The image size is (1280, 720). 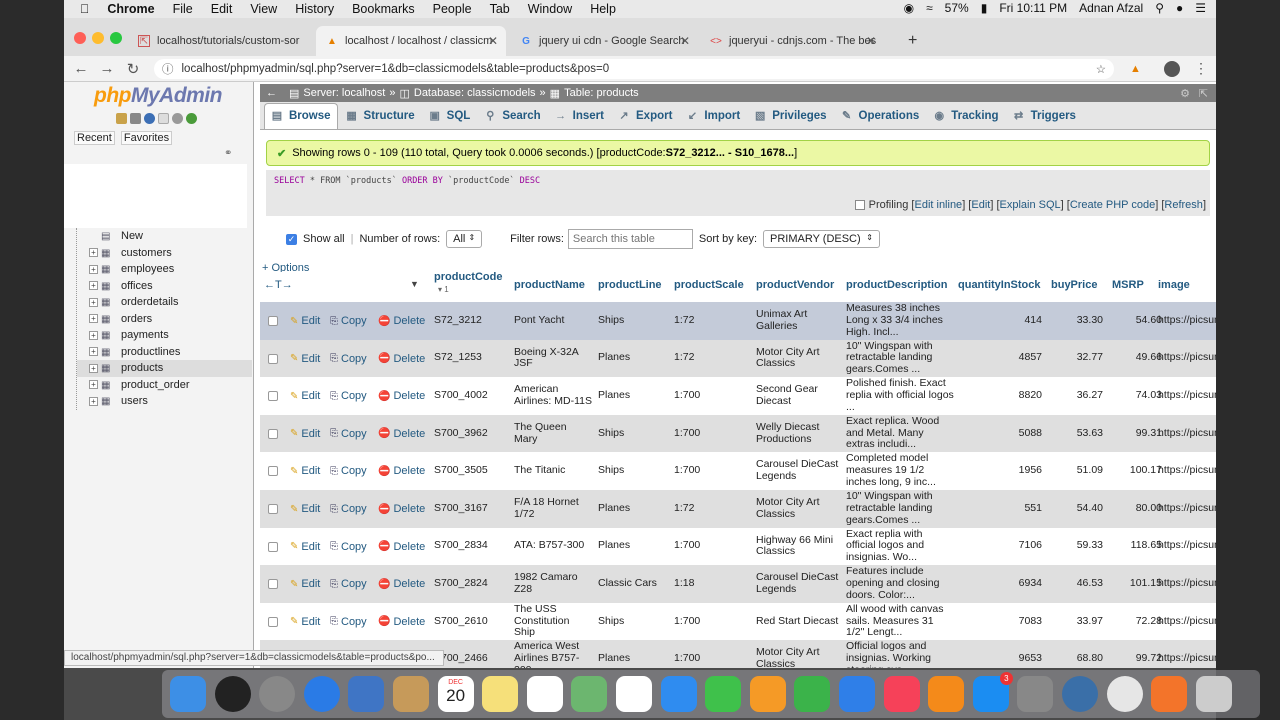 What do you see at coordinates (1183, 205) in the screenshot?
I see `refresh-link: Refresh` at bounding box center [1183, 205].